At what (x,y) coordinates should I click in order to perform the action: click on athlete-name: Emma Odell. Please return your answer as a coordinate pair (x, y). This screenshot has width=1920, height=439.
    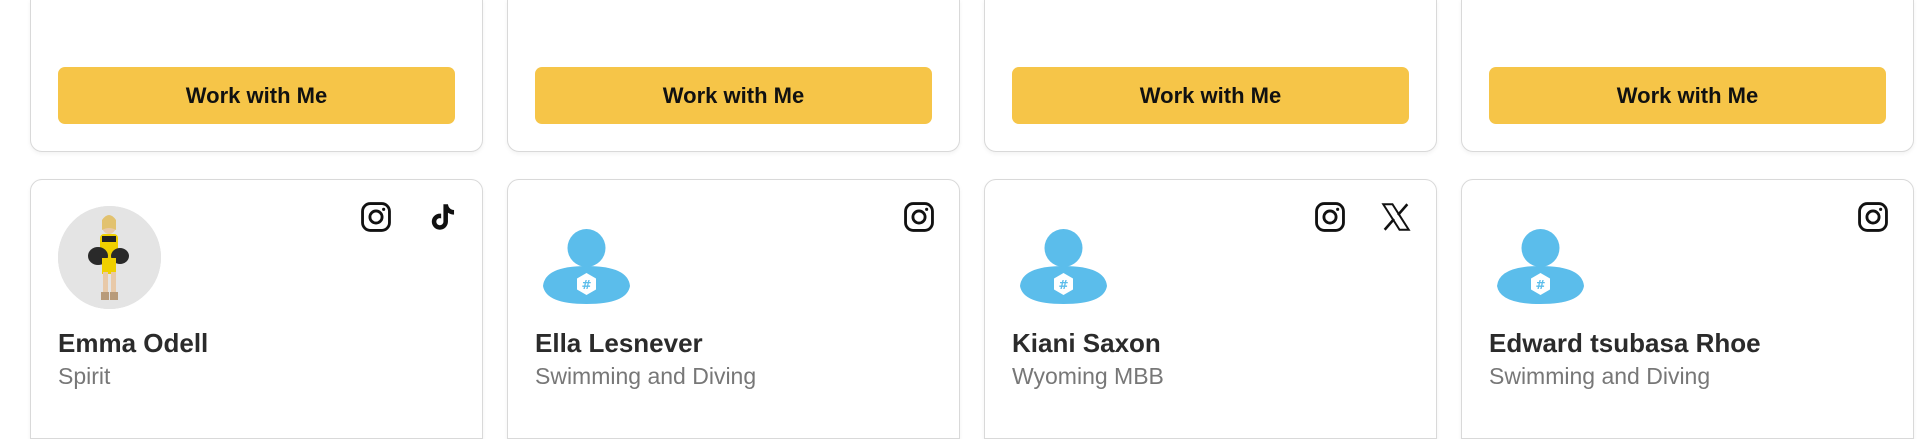
    Looking at the image, I should click on (133, 343).